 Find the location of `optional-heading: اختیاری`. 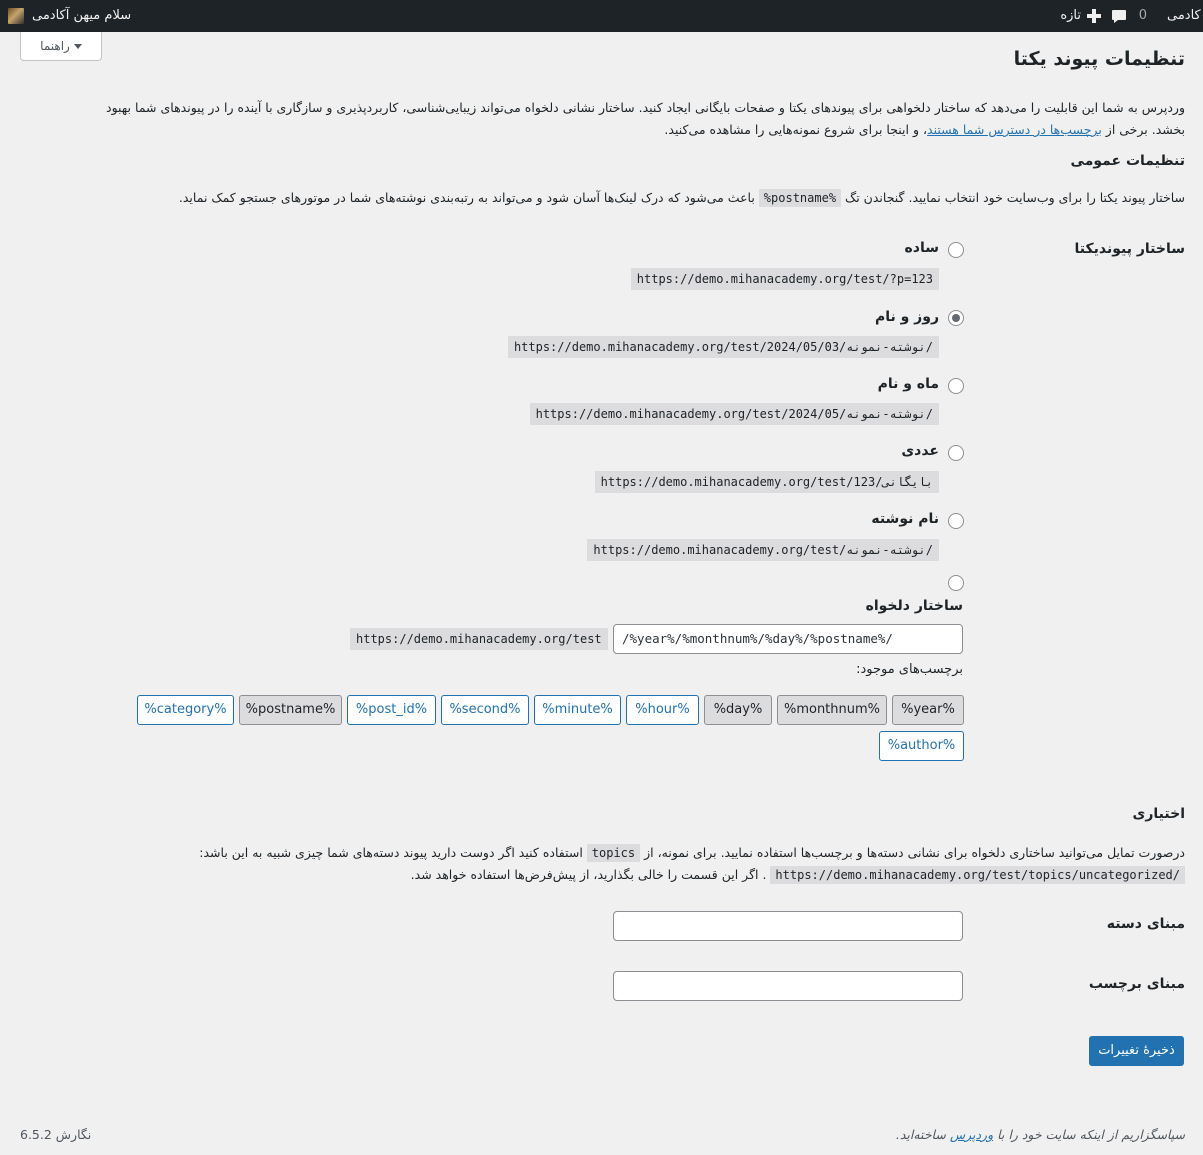

optional-heading: اختیاری is located at coordinates (1158, 814).